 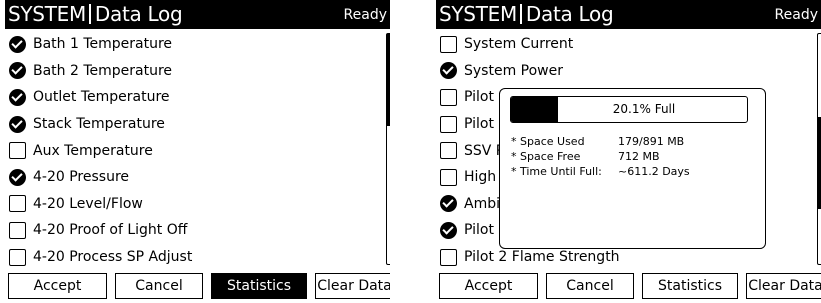 What do you see at coordinates (192, 44) in the screenshot?
I see `list-item: Bath 1 Temperature` at bounding box center [192, 44].